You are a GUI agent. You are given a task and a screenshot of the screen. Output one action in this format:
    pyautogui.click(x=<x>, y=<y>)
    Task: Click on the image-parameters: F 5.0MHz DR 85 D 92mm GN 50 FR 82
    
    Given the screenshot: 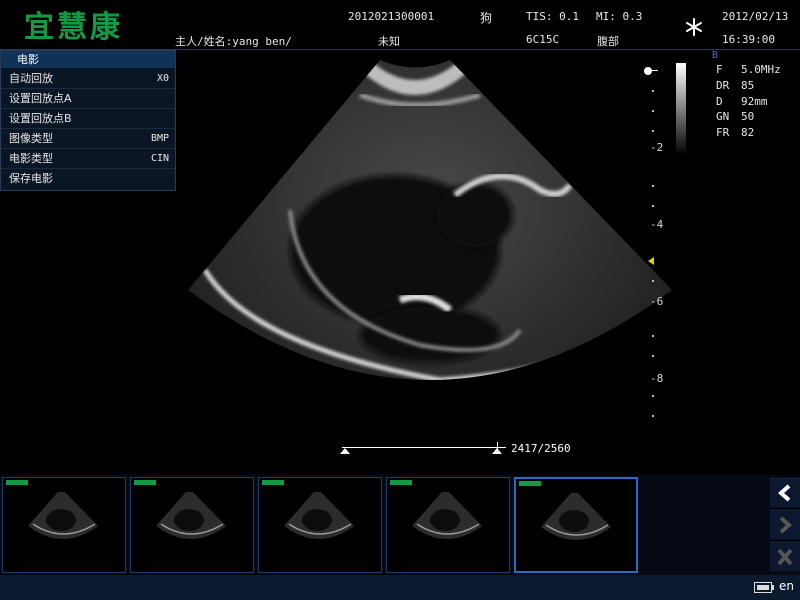 What is the action you would take?
    pyautogui.click(x=748, y=102)
    